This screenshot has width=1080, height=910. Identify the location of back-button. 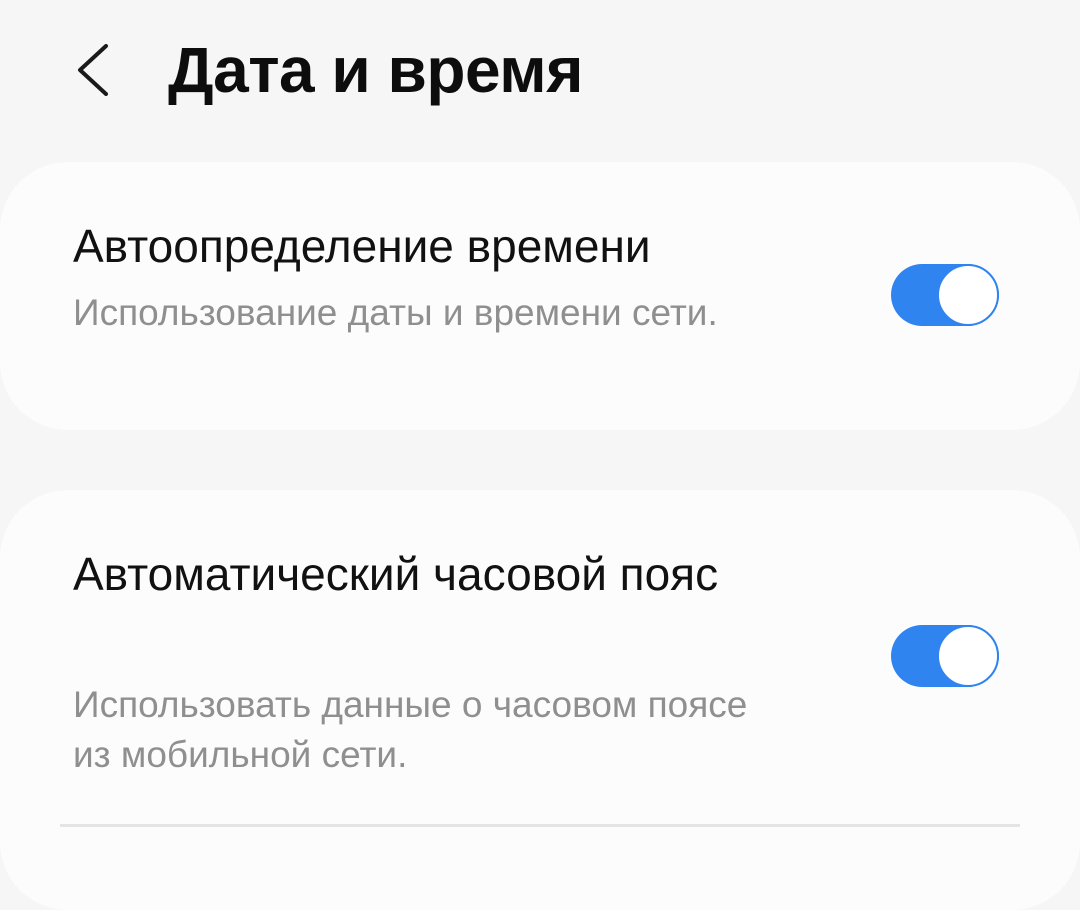
(95, 70).